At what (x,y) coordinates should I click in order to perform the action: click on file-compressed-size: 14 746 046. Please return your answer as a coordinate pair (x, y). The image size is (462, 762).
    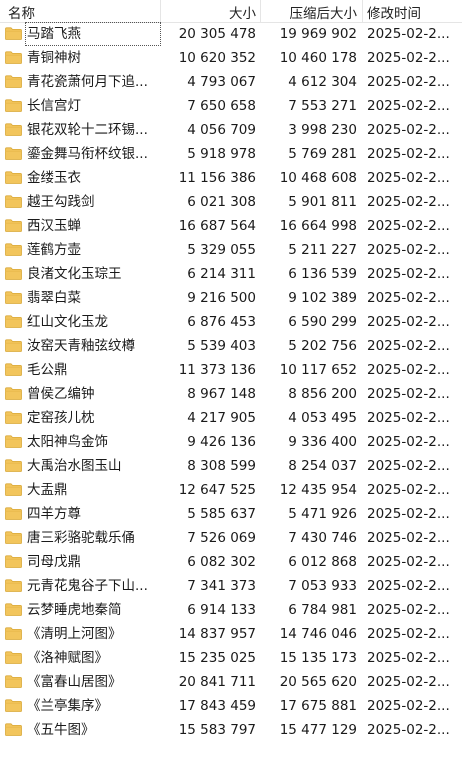
    Looking at the image, I should click on (318, 634).